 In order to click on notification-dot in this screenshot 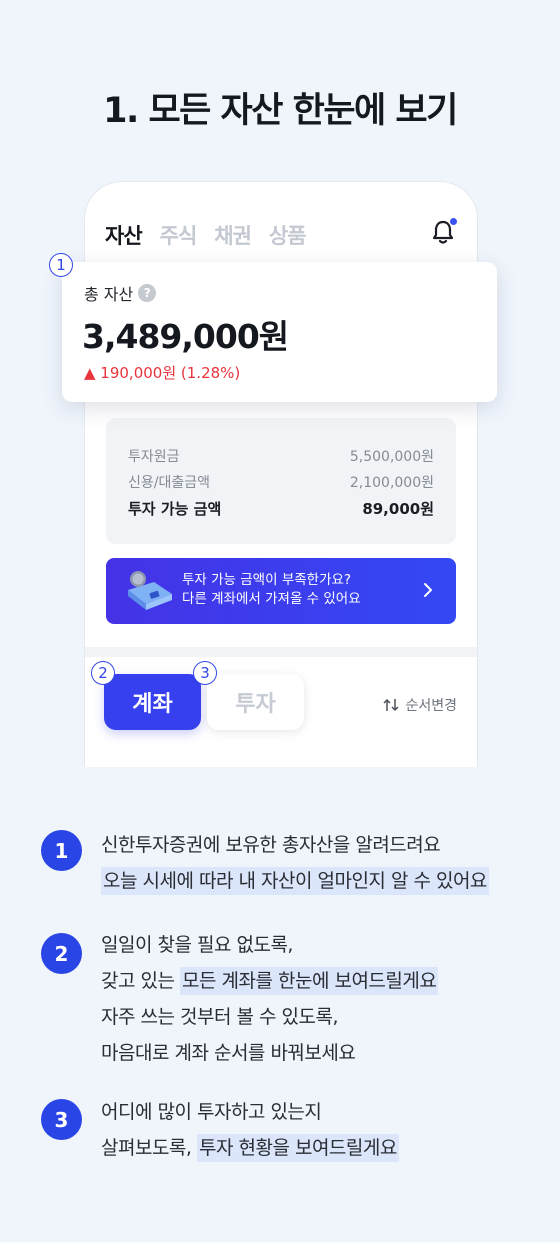, I will do `click(453, 221)`.